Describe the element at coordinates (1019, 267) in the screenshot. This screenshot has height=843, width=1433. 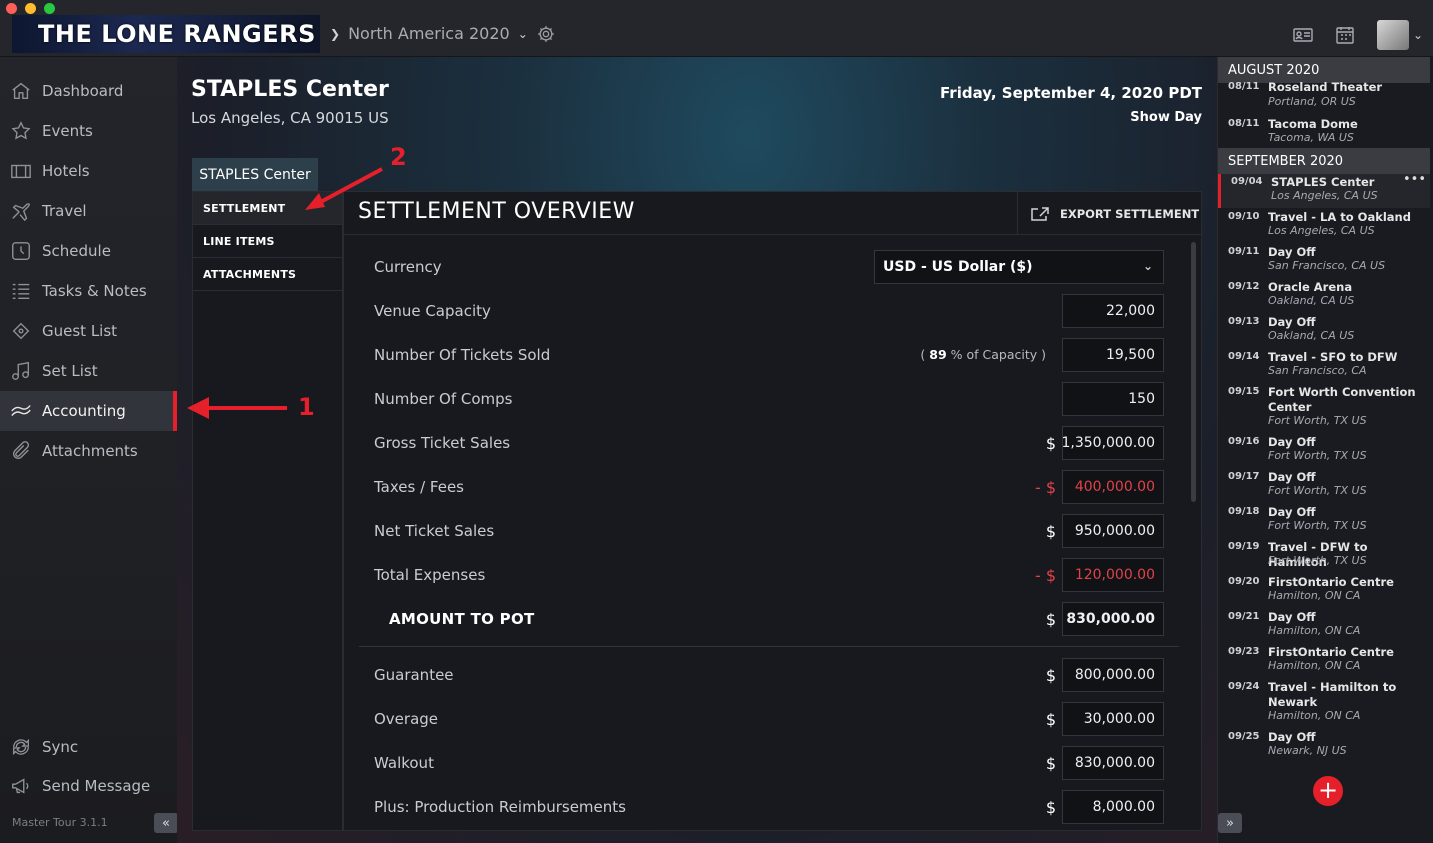
I see `currency-select: USD - US Dollar ($) ⌄` at that location.